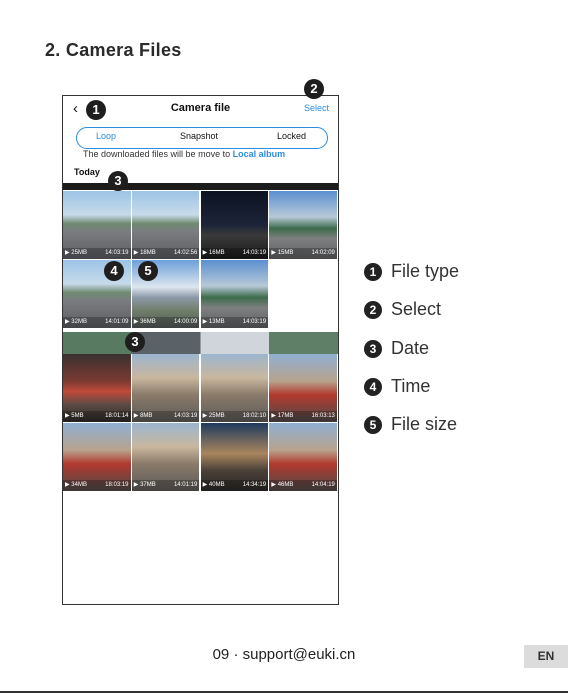 The height and width of the screenshot is (694, 568). I want to click on file-time: 18:02:10, so click(254, 416).